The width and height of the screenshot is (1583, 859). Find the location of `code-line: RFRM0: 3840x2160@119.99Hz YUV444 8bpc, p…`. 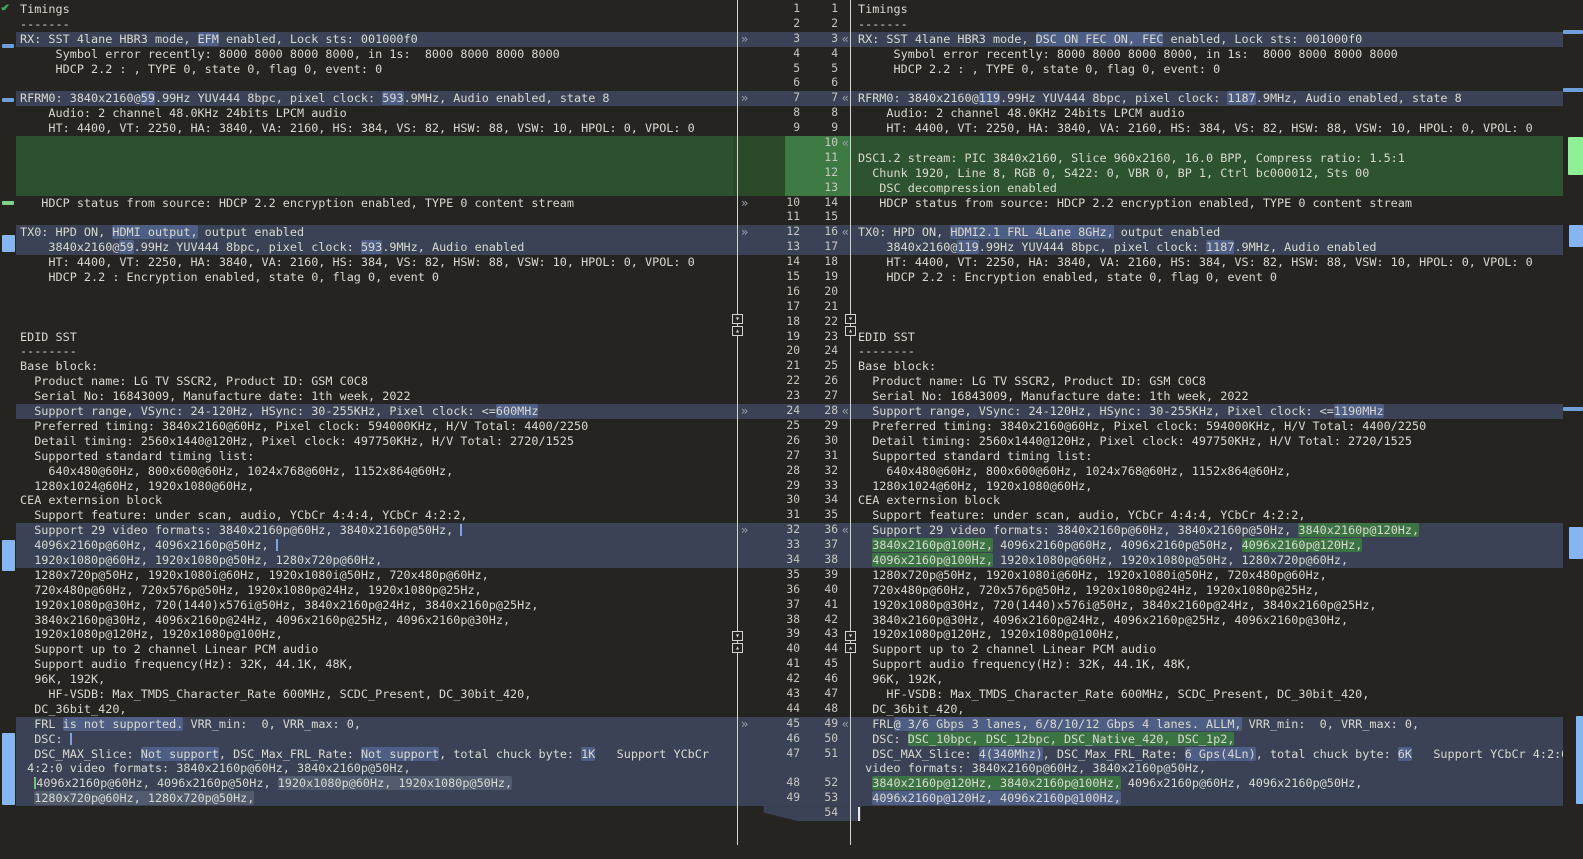

code-line: RFRM0: 3840x2160@119.99Hz YUV444 8bpc, p… is located at coordinates (1207, 99).